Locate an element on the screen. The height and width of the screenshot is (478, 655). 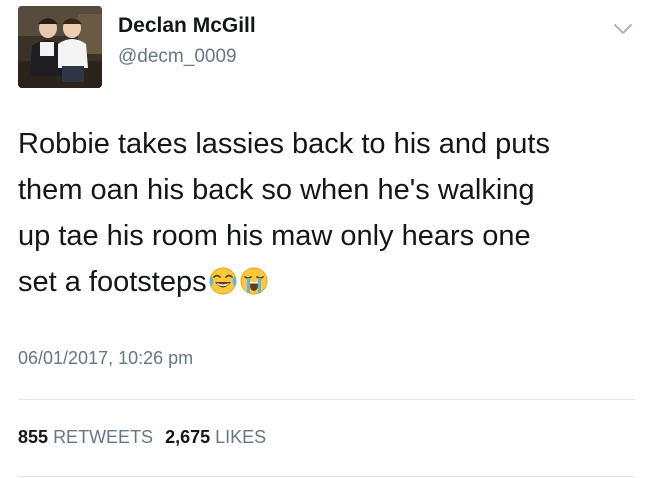
tweet-line: up tae his room his maw only hears one is located at coordinates (274, 236).